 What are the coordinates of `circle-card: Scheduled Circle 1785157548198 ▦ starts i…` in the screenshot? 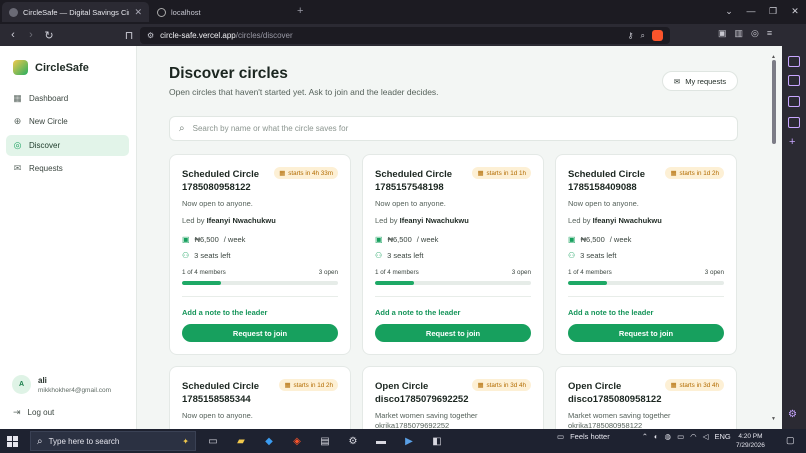 It's located at (453, 254).